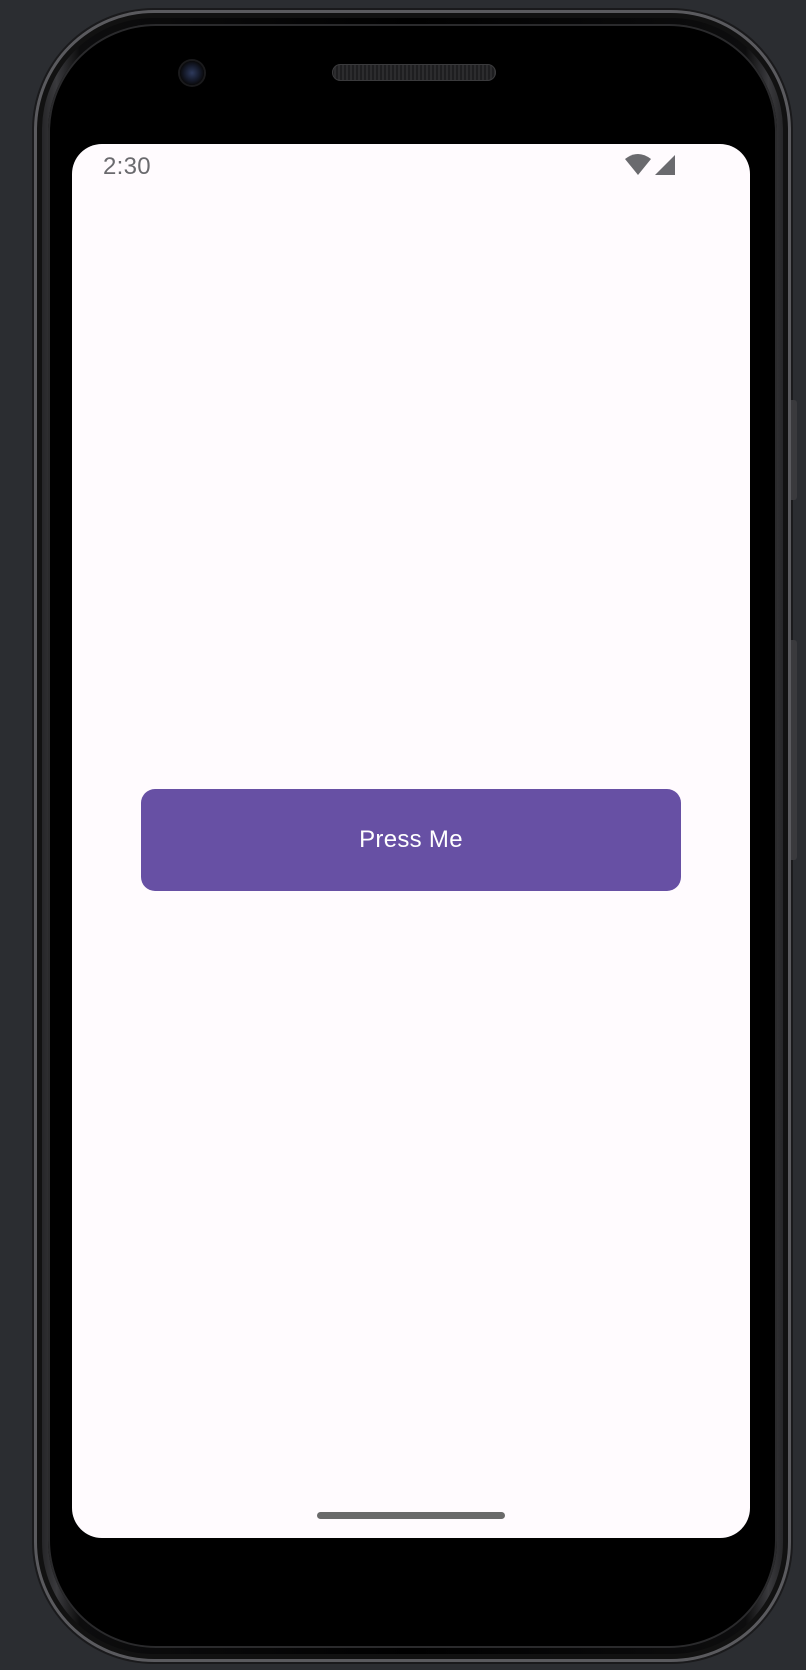 Image resolution: width=806 pixels, height=1670 pixels. I want to click on wifi-icon, so click(638, 167).